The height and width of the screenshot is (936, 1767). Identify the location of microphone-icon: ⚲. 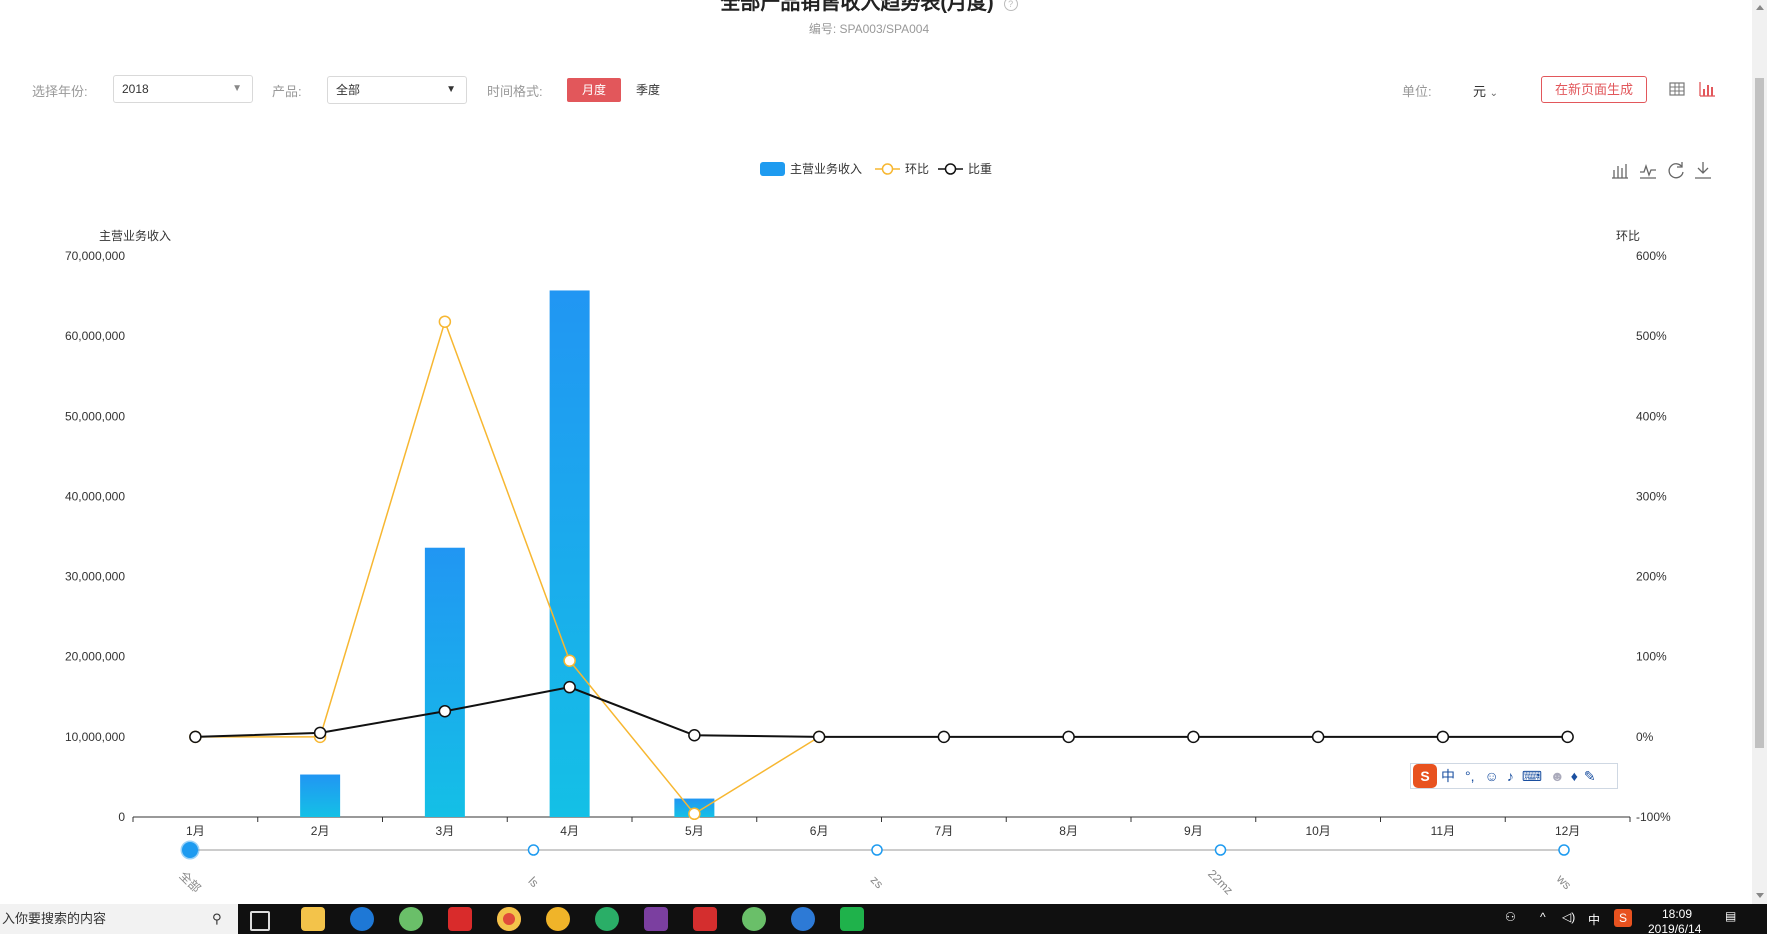
(217, 919).